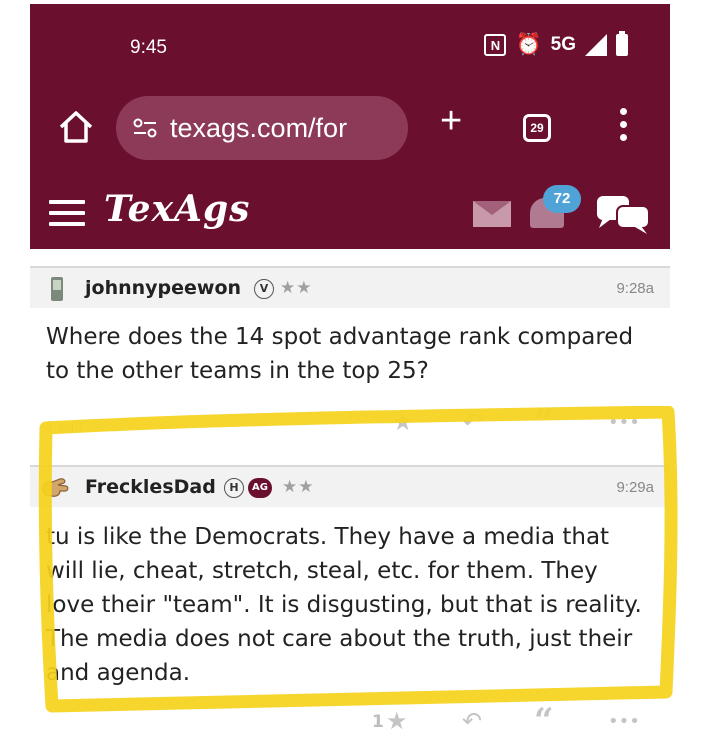 The height and width of the screenshot is (750, 728). Describe the element at coordinates (264, 289) in the screenshot. I see `user-badge: V` at that location.